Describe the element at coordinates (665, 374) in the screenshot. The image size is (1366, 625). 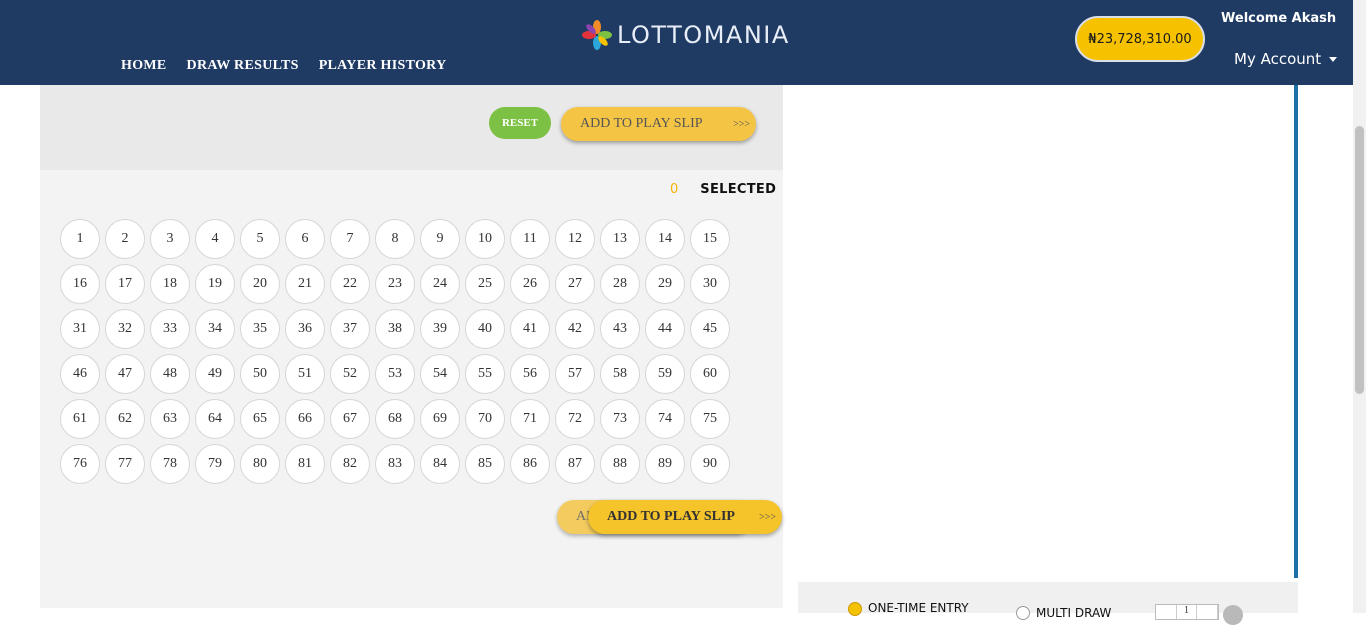
I see `number-ball: 59` at that location.